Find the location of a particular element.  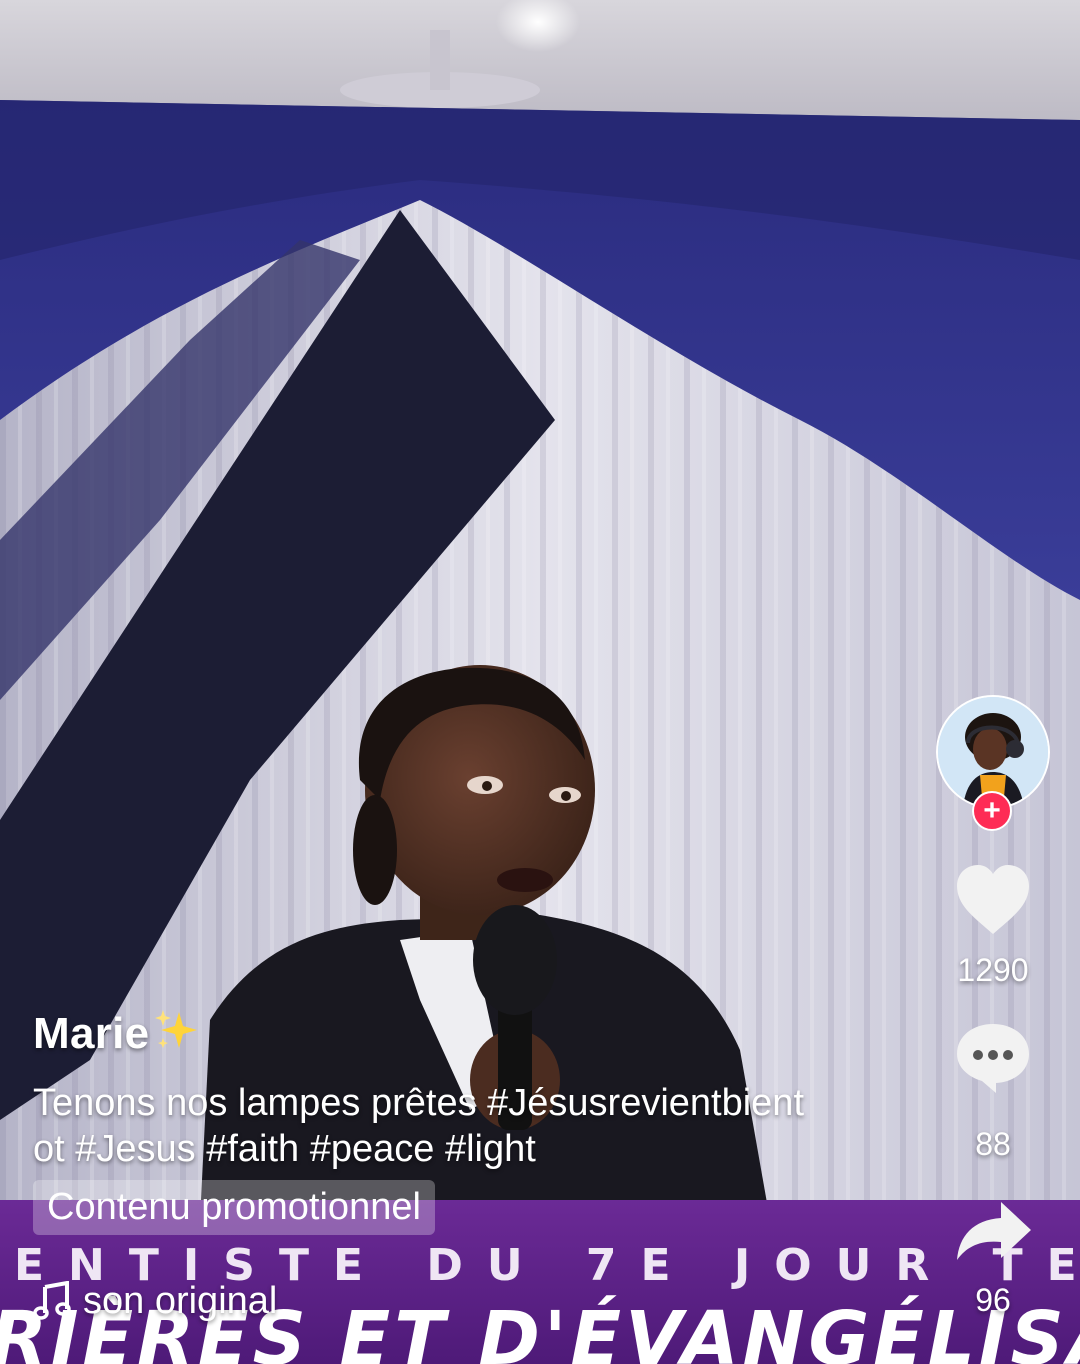

music-note-icon is located at coordinates (53, 1301).